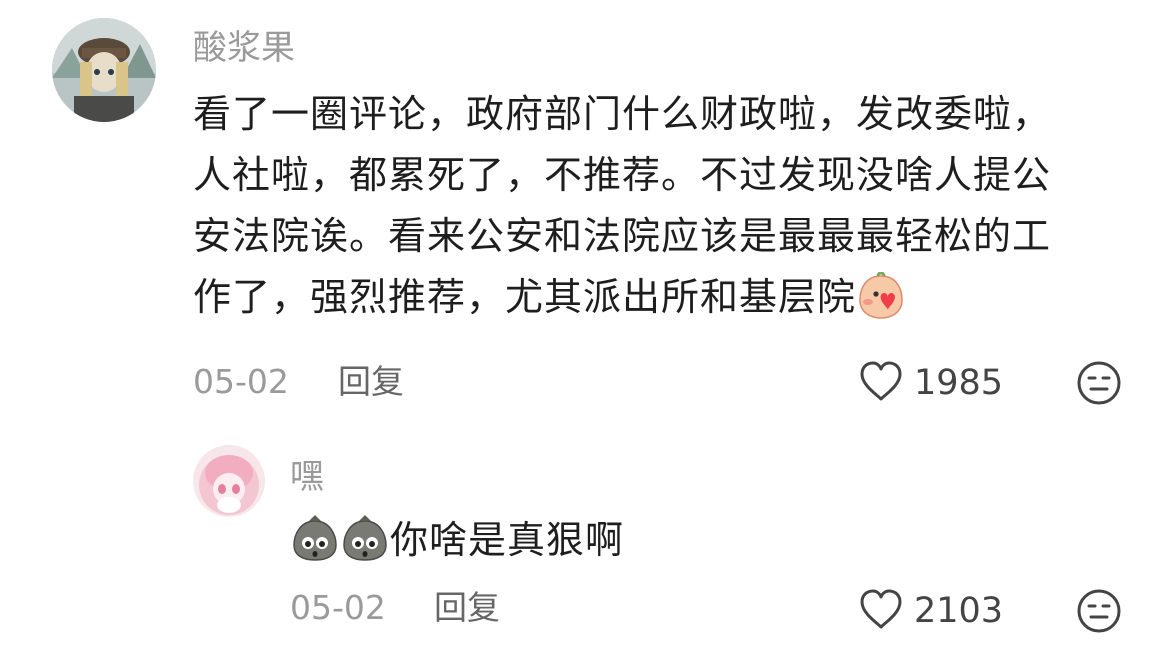  Describe the element at coordinates (959, 611) in the screenshot. I see `like-count: 2103` at that location.